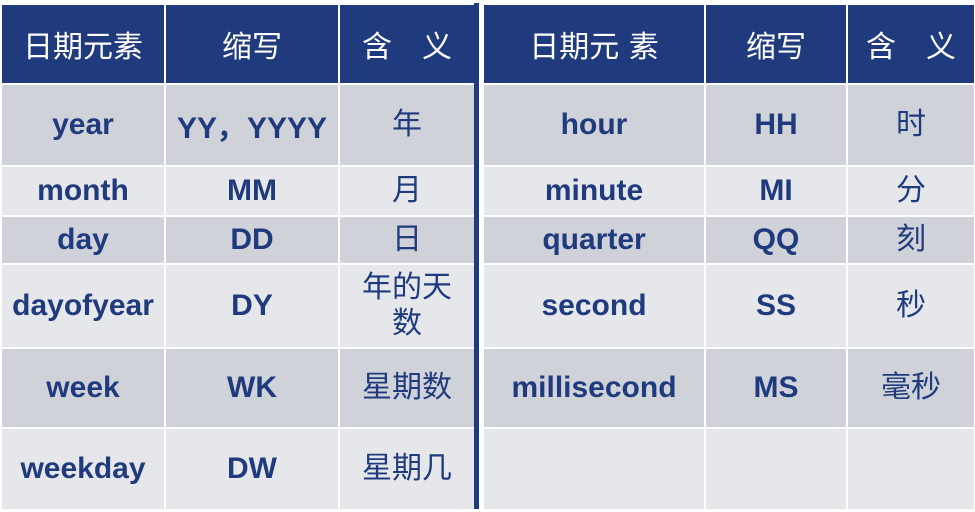  Describe the element at coordinates (83, 469) in the screenshot. I see `cell-element: weekday` at that location.